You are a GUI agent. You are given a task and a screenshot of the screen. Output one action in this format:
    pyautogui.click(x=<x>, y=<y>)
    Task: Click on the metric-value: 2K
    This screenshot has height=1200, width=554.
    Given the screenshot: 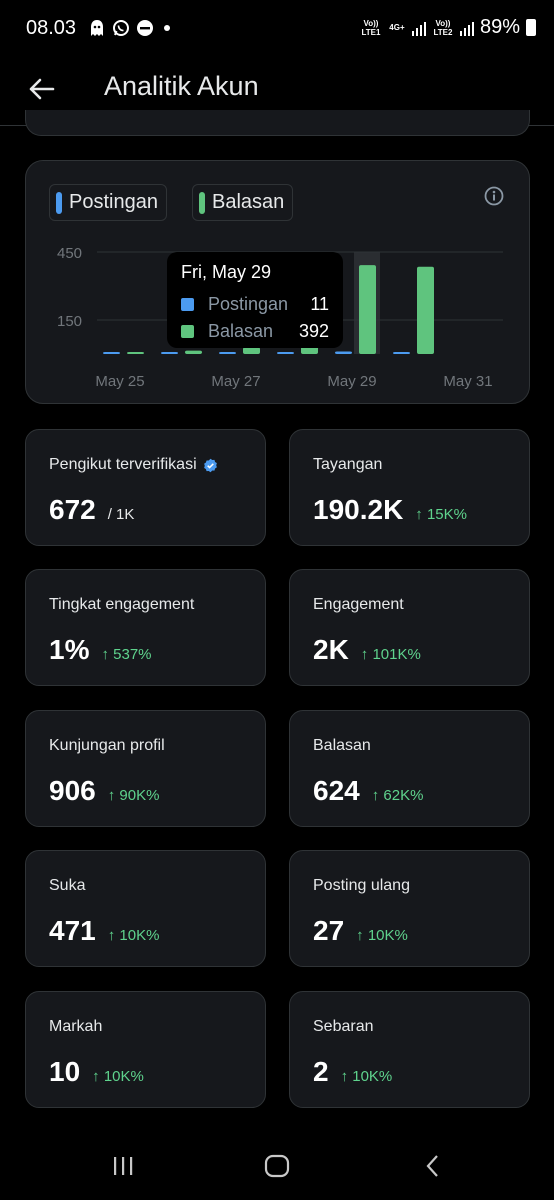 What is the action you would take?
    pyautogui.click(x=331, y=649)
    